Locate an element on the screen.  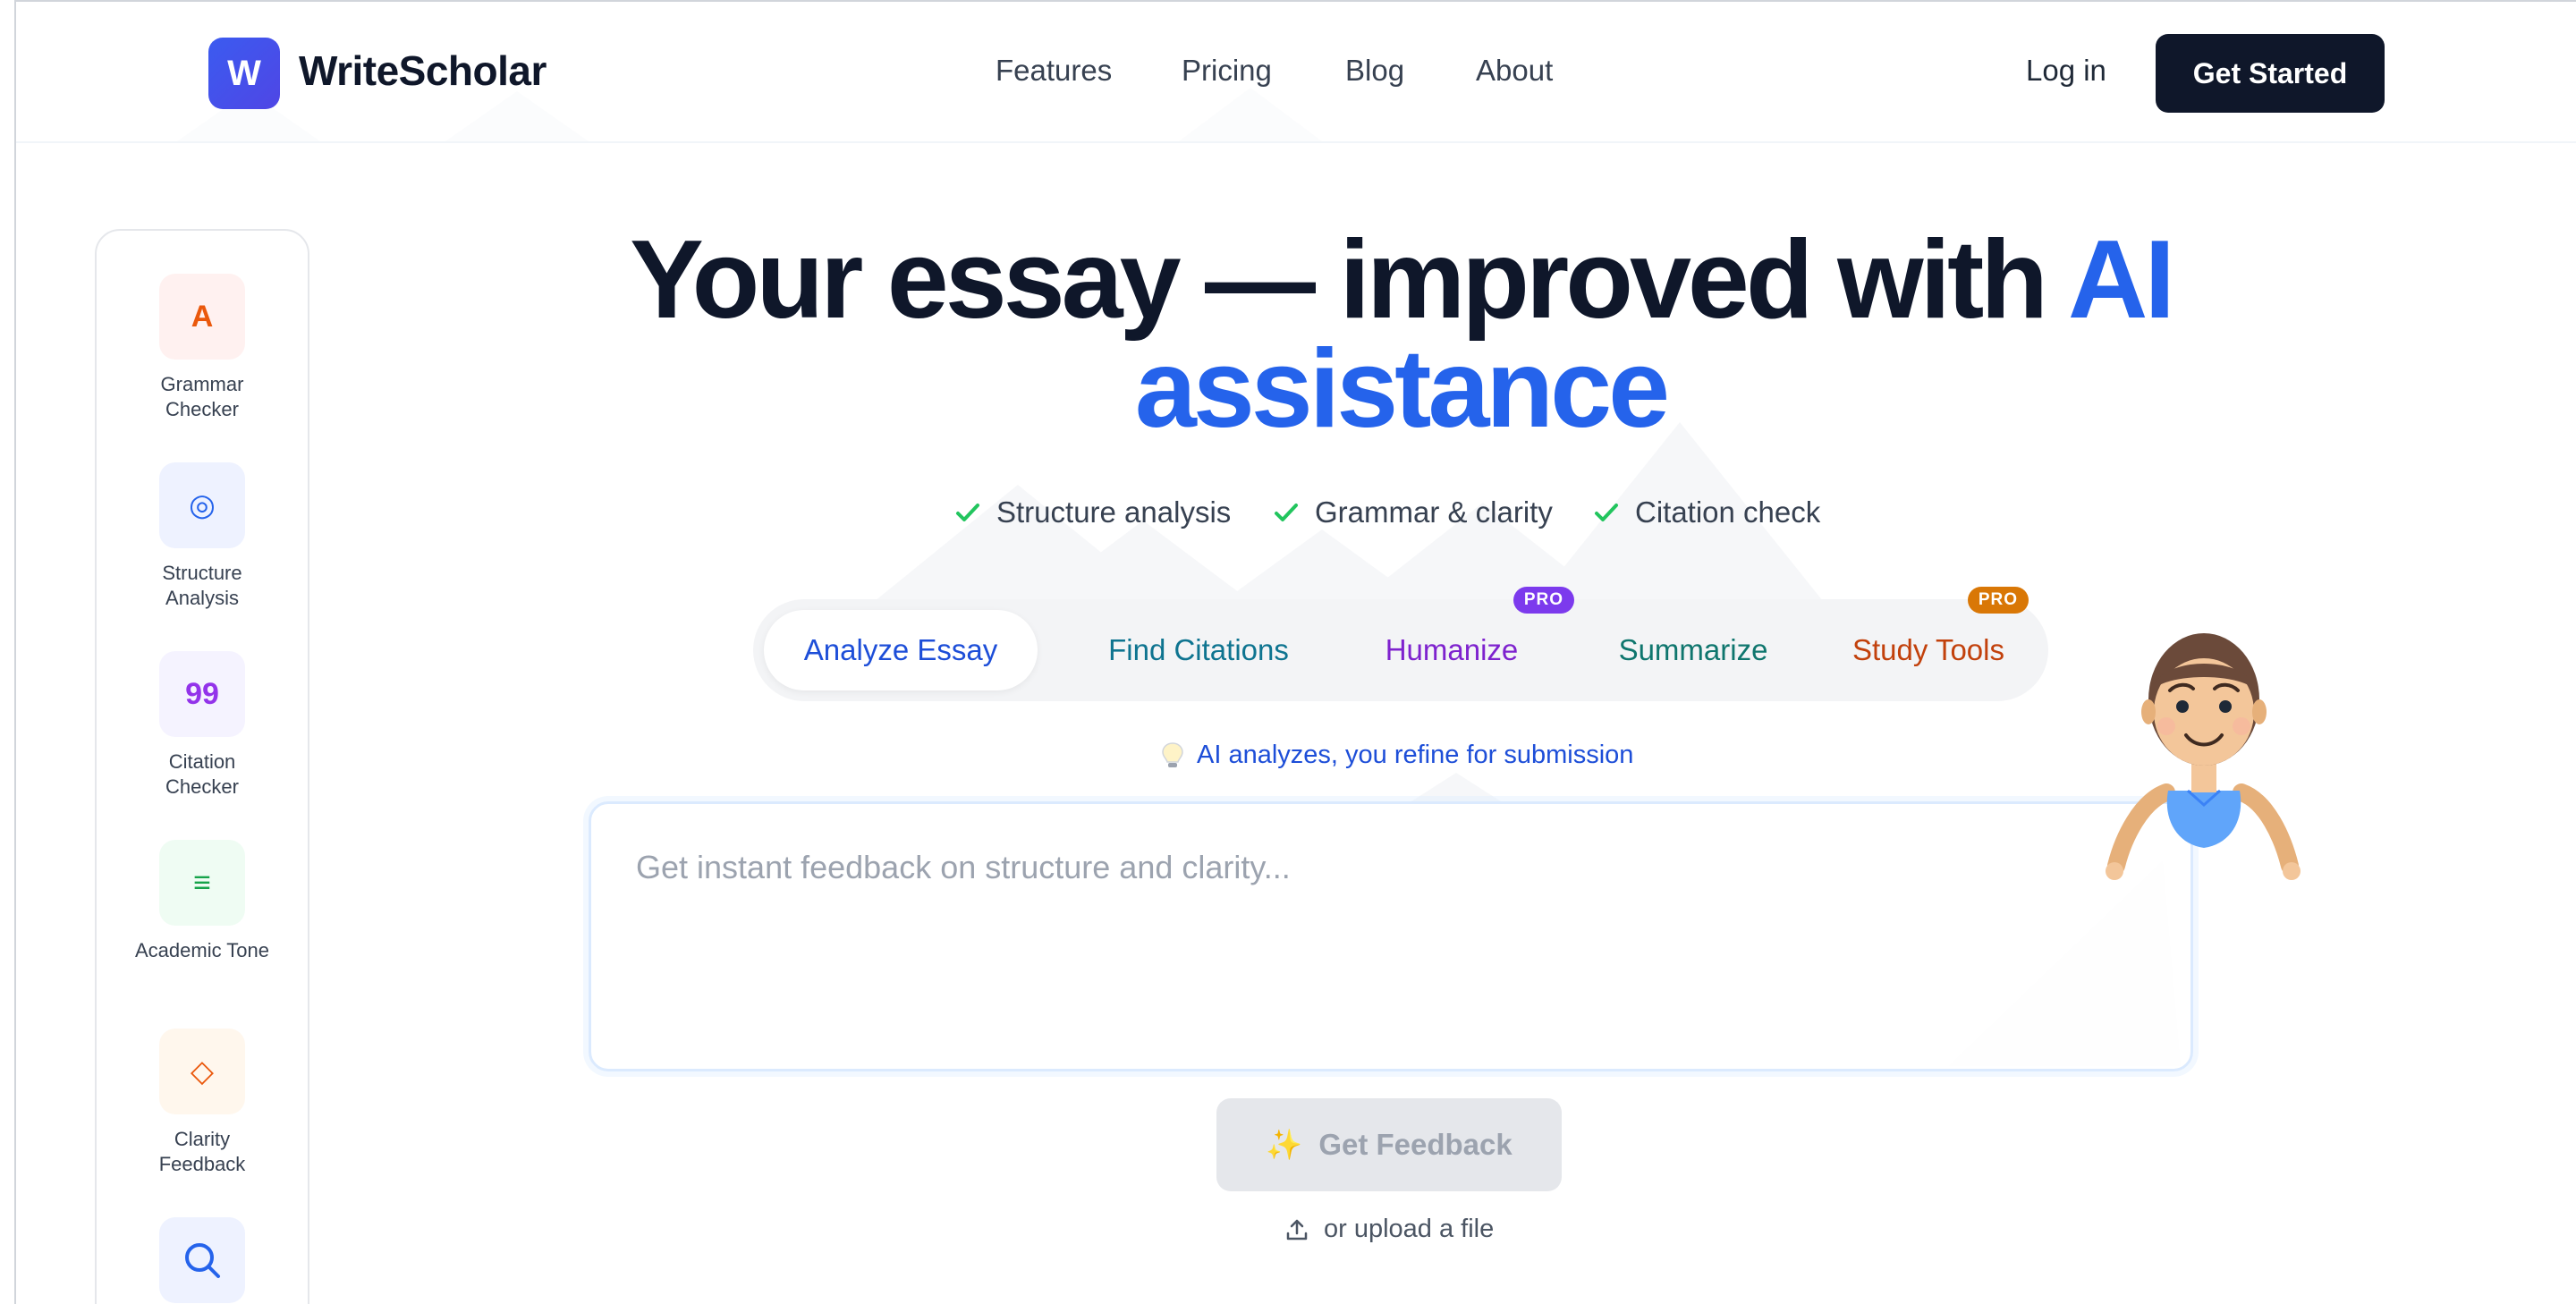
brand-name: WriteScholar is located at coordinates (423, 71).